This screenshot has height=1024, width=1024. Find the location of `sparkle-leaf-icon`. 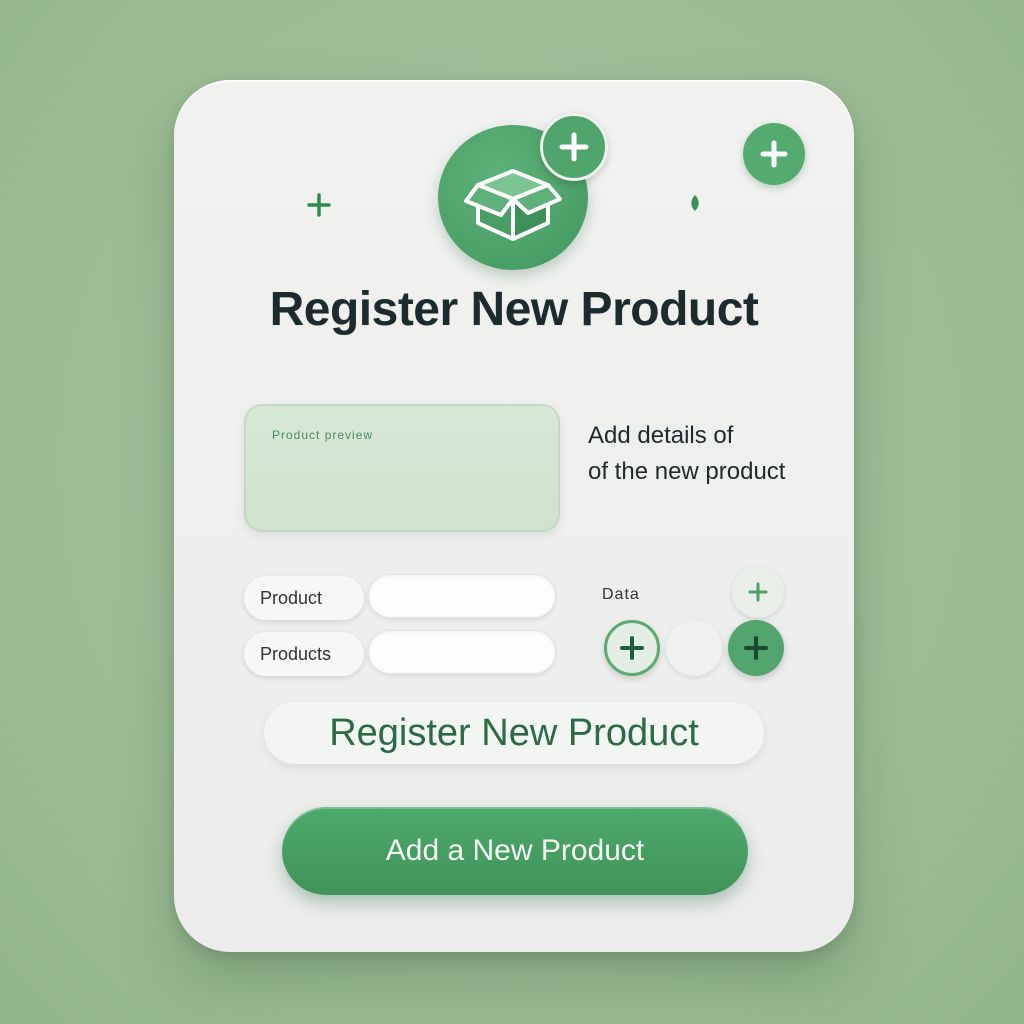

sparkle-leaf-icon is located at coordinates (695, 203).